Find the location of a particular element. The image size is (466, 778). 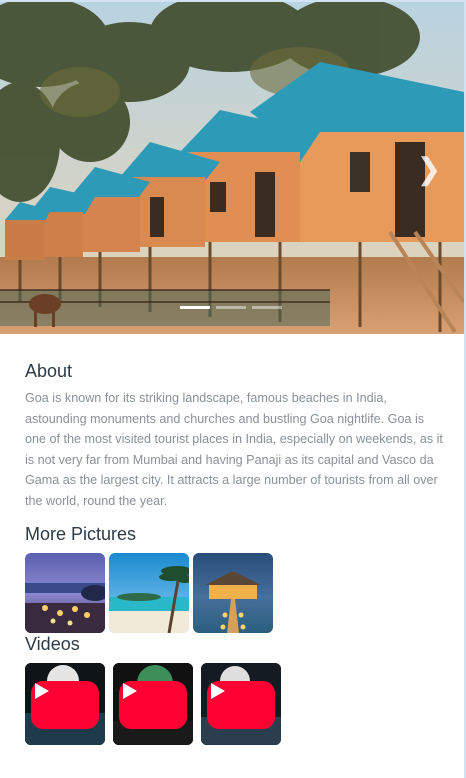

carousel-indicators is located at coordinates (232, 308).